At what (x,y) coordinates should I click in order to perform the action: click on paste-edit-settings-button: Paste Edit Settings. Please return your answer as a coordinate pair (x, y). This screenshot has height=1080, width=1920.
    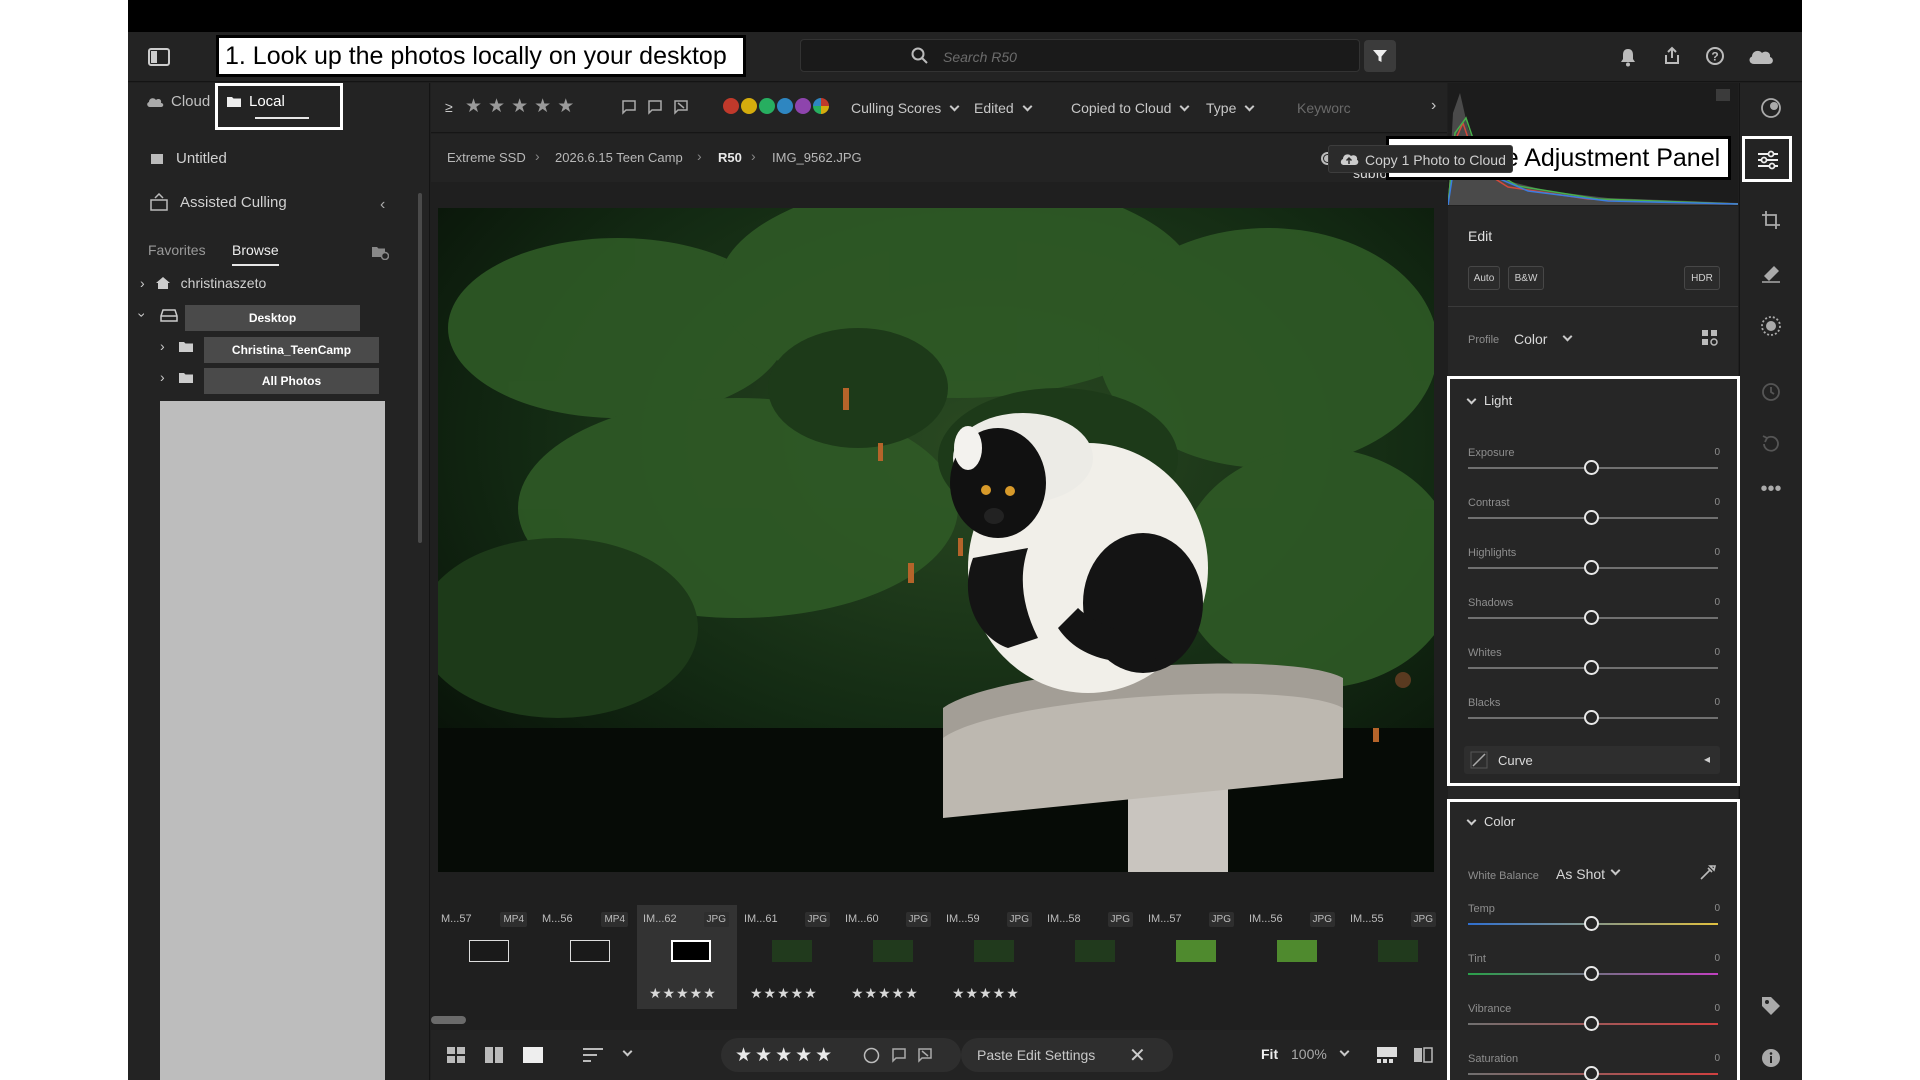
    Looking at the image, I should click on (1036, 1055).